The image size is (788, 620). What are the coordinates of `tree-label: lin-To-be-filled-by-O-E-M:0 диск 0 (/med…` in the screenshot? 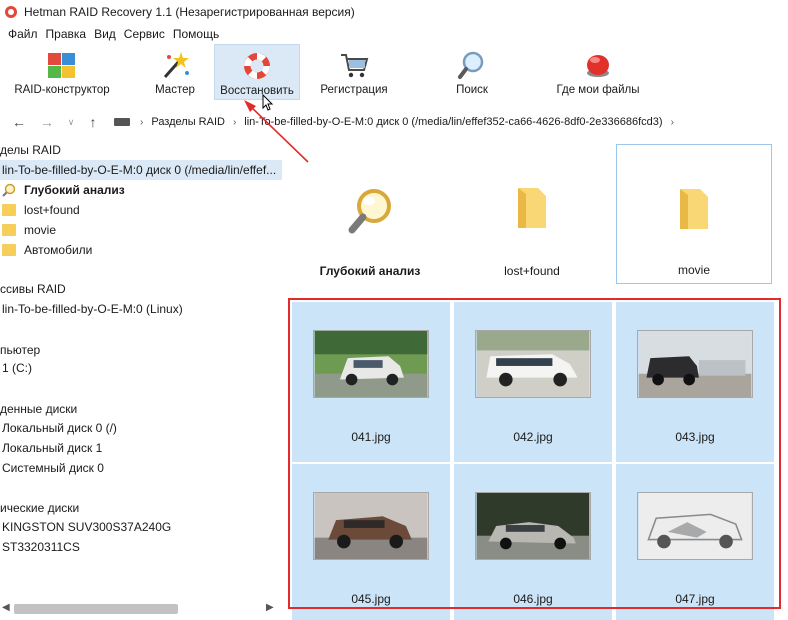 It's located at (139, 170).